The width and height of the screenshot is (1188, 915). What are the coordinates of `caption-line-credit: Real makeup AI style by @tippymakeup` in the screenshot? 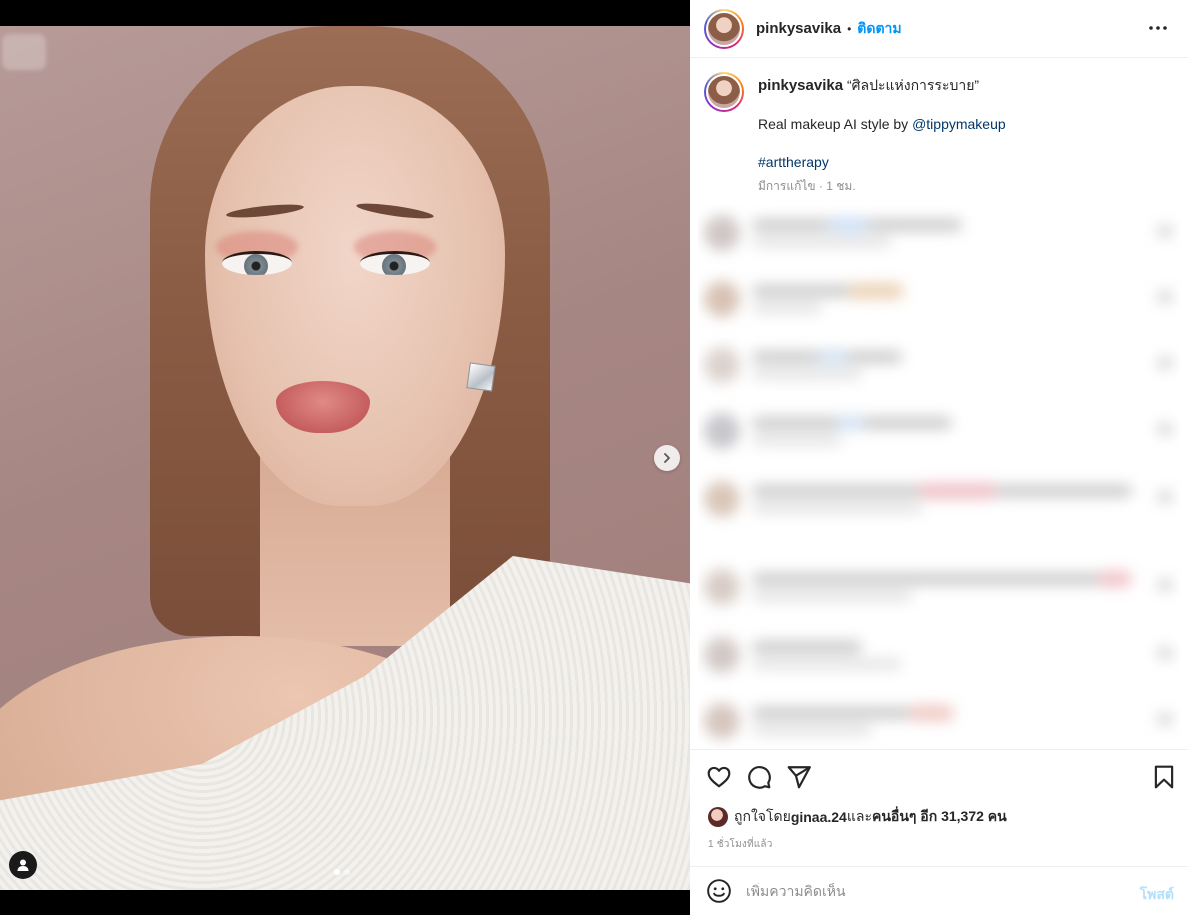 It's located at (882, 124).